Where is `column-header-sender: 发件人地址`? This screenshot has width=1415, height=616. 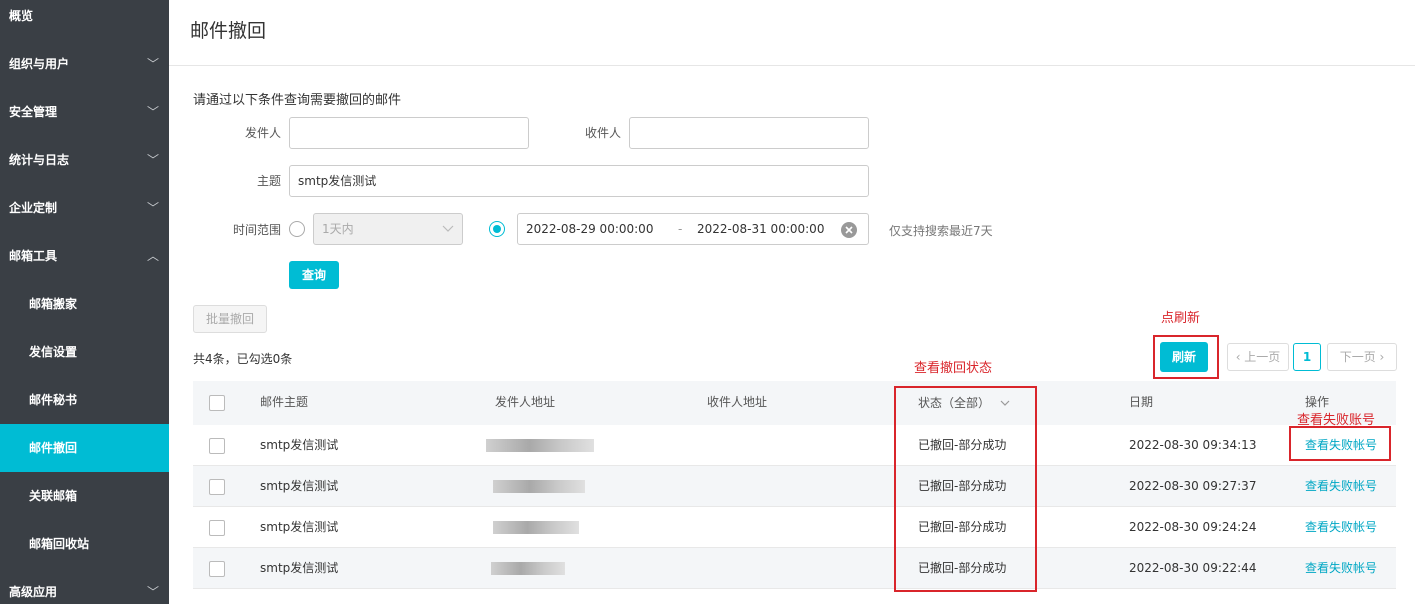 column-header-sender: 发件人地址 is located at coordinates (525, 402).